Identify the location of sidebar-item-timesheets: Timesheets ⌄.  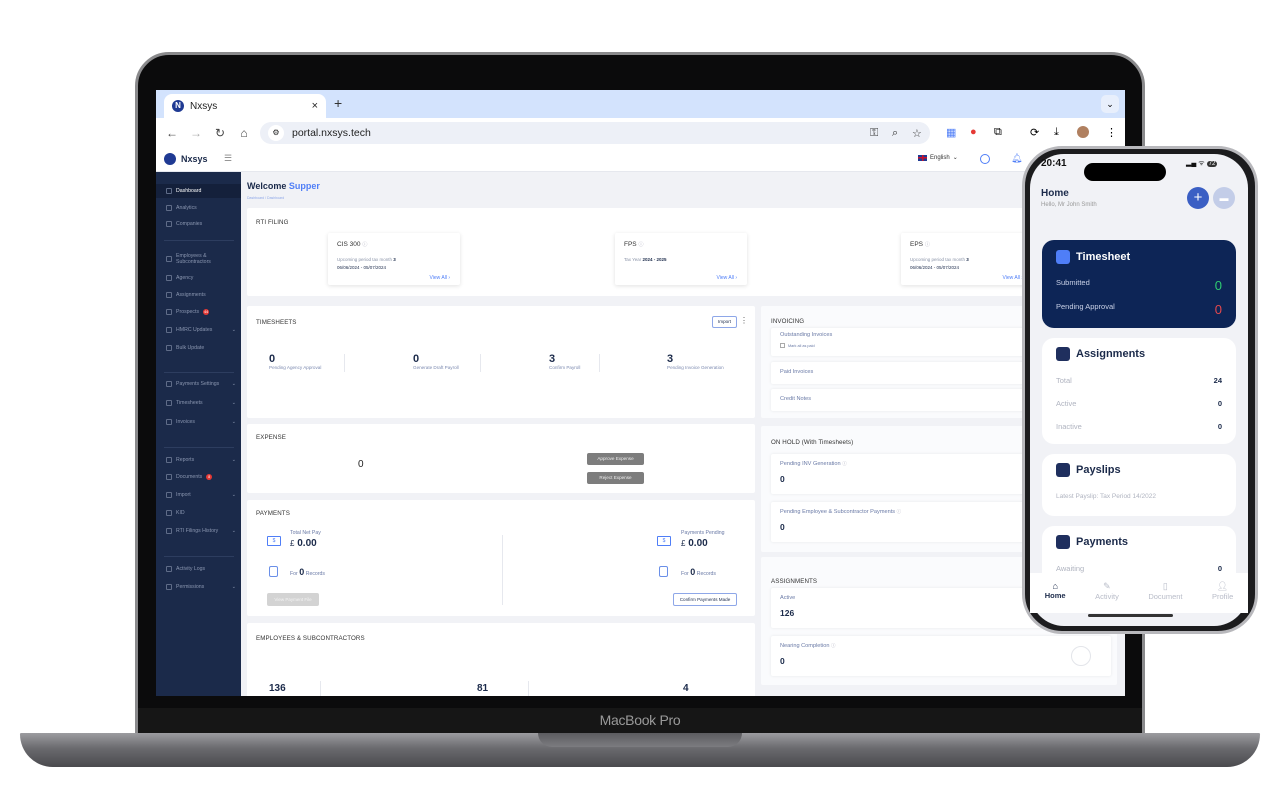
(201, 403).